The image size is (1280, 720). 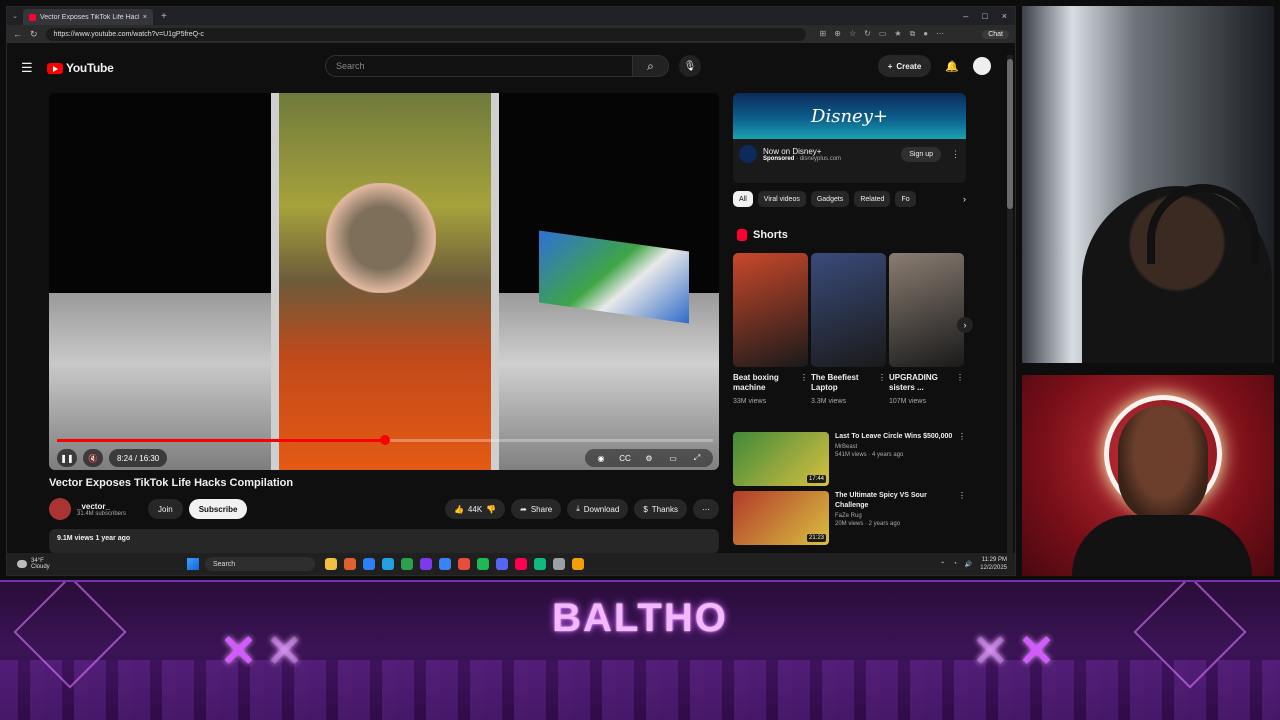 I want to click on menu-icon: ☰, so click(x=34, y=68).